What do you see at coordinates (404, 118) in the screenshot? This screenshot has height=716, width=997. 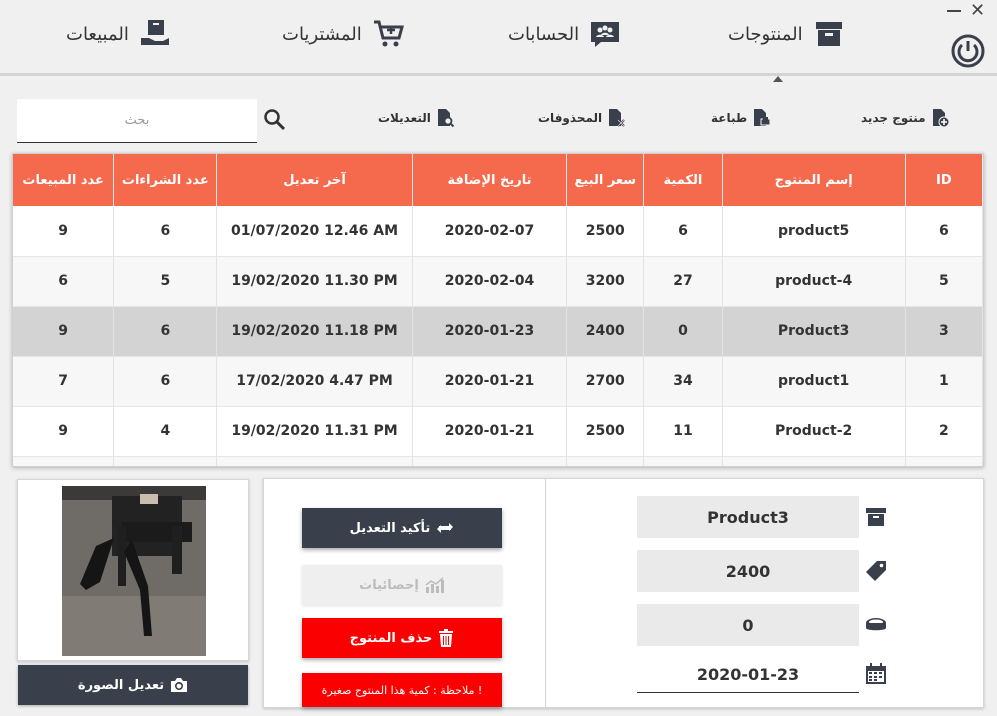 I see `edits-label: التعديلات` at bounding box center [404, 118].